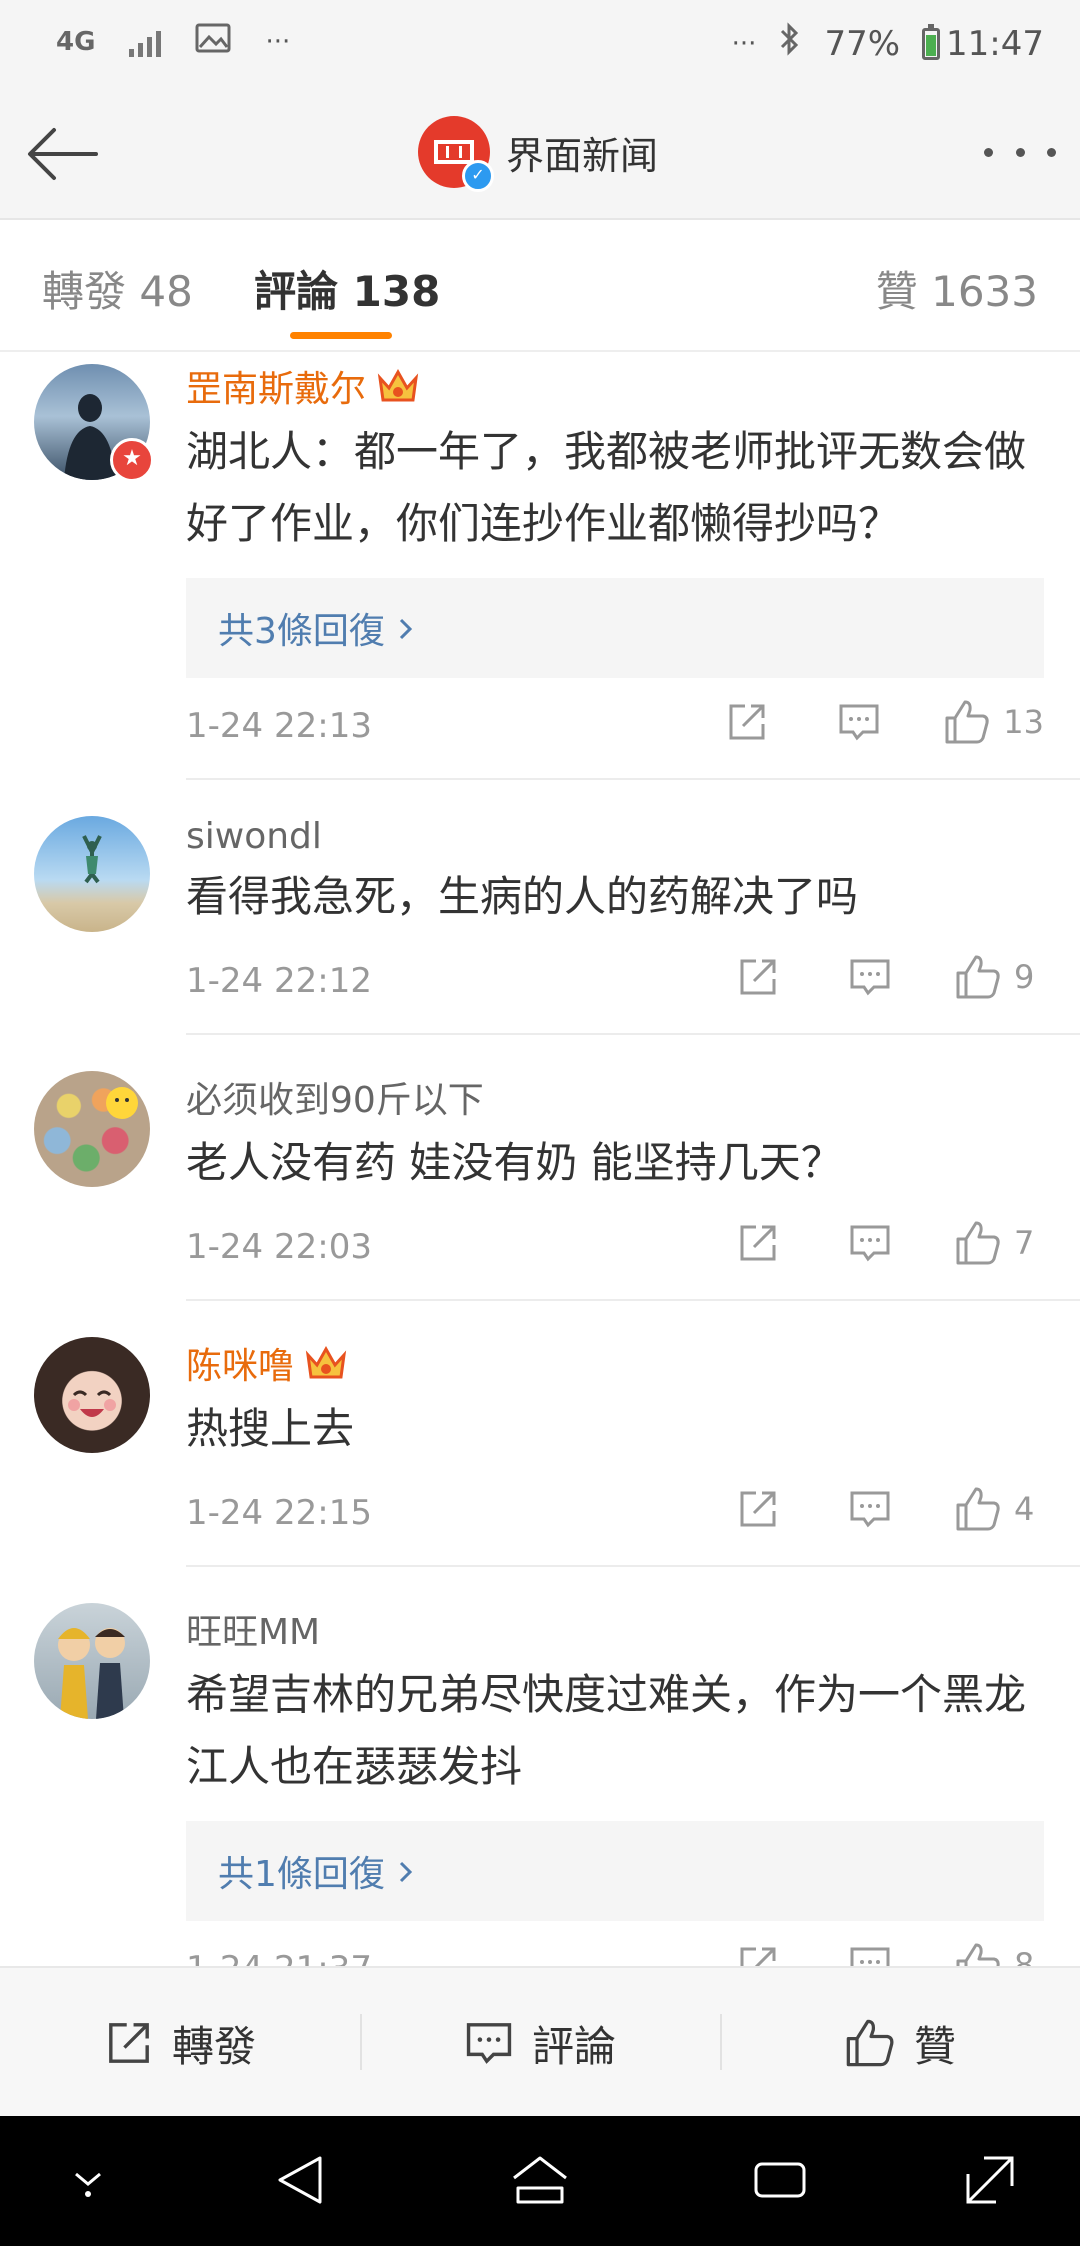 This screenshot has height=2246, width=1080. I want to click on comment-item: 必须收到90斤以下 老人没有药 娃没有奶 能坚持几天？ 1-24 22:03 7, so click(557, 1168).